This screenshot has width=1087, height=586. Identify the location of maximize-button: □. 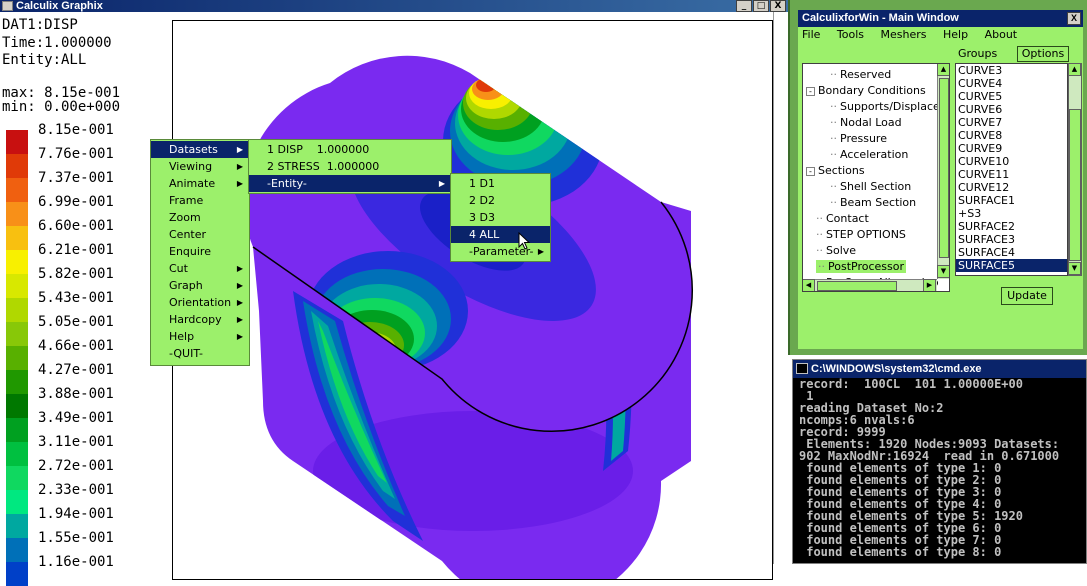
(761, 6).